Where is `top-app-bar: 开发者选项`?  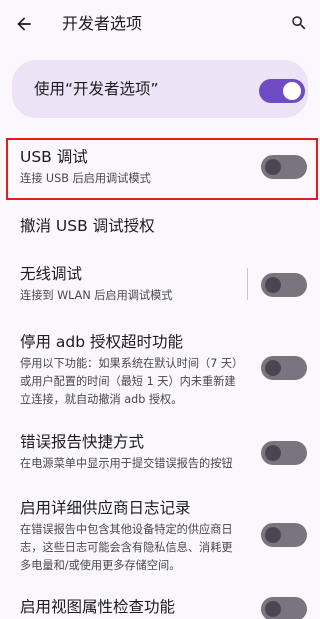 top-app-bar: 开发者选项 is located at coordinates (160, 24).